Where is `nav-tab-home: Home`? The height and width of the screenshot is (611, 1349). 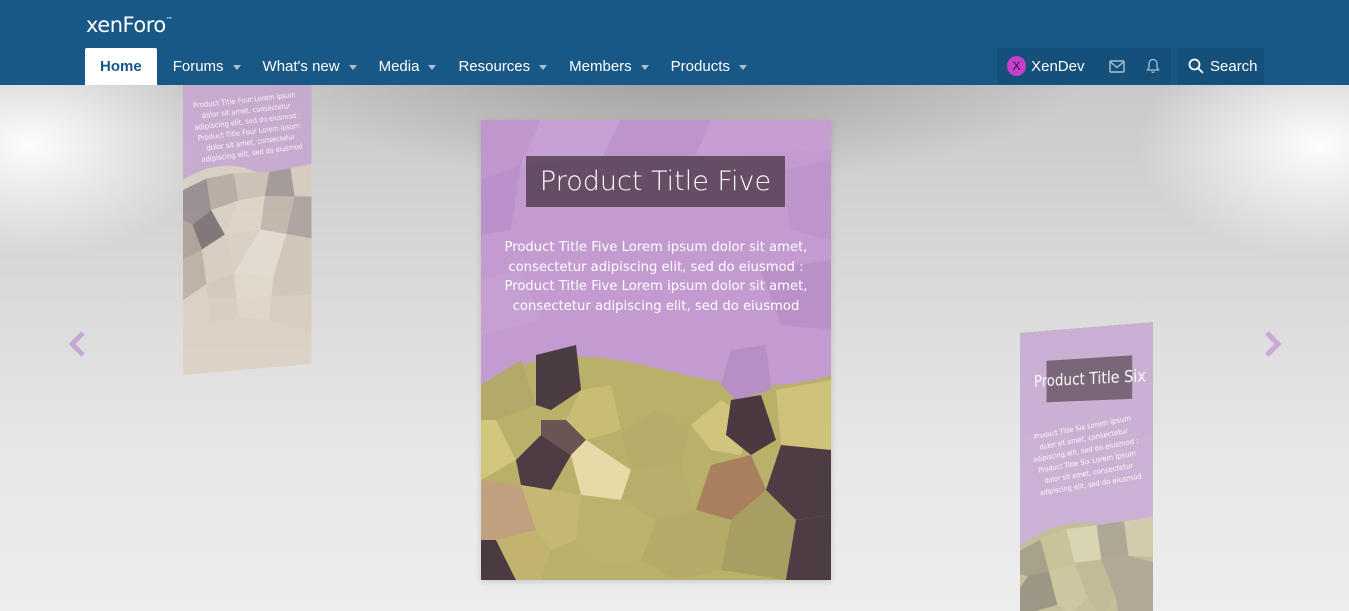 nav-tab-home: Home is located at coordinates (121, 66).